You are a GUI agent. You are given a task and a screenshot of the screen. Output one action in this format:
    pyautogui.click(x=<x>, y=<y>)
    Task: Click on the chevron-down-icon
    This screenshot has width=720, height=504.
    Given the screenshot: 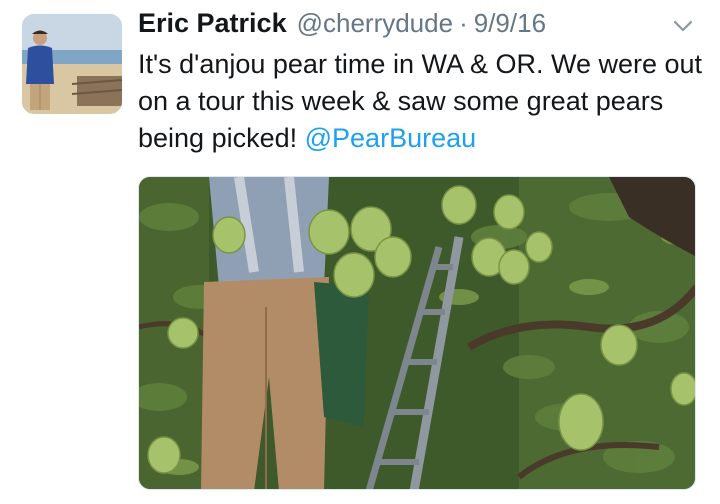 What is the action you would take?
    pyautogui.click(x=683, y=26)
    